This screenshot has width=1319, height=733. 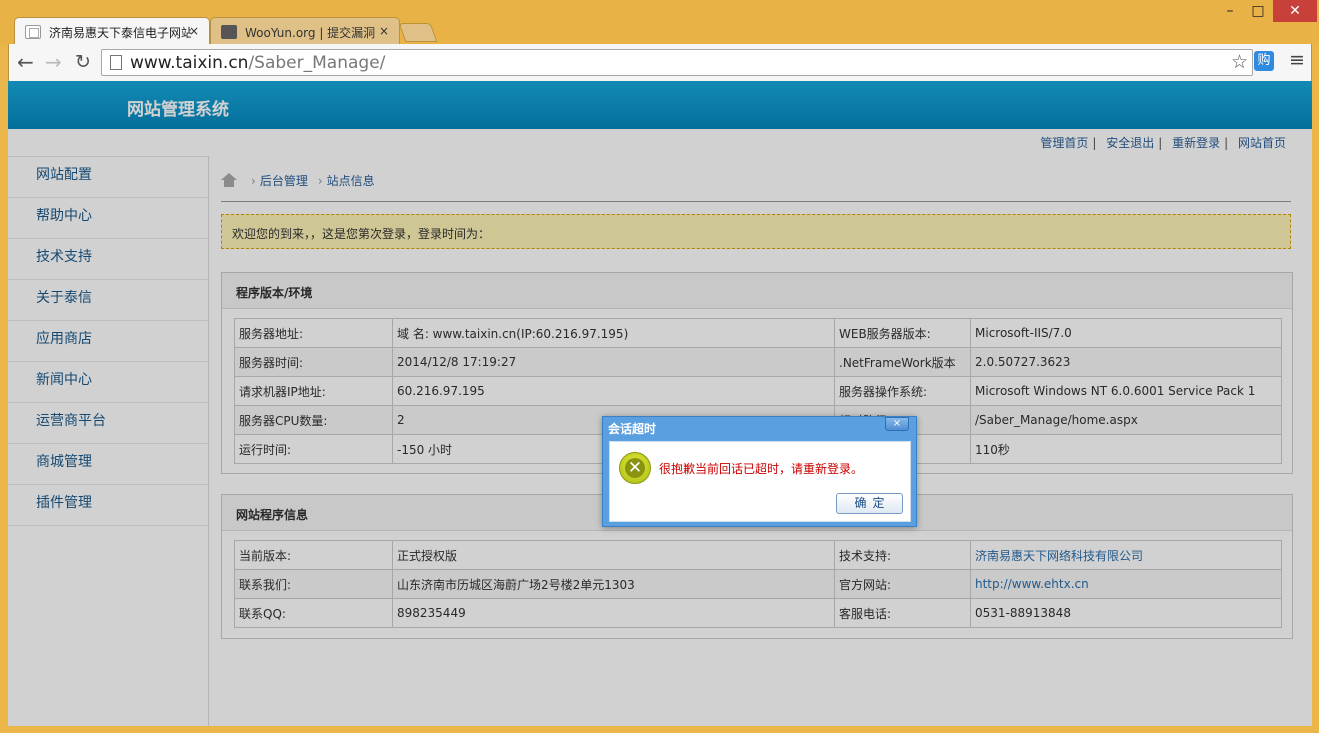 I want to click on url-text: www.taixin.cn/Saber_Manage/, so click(x=257, y=63).